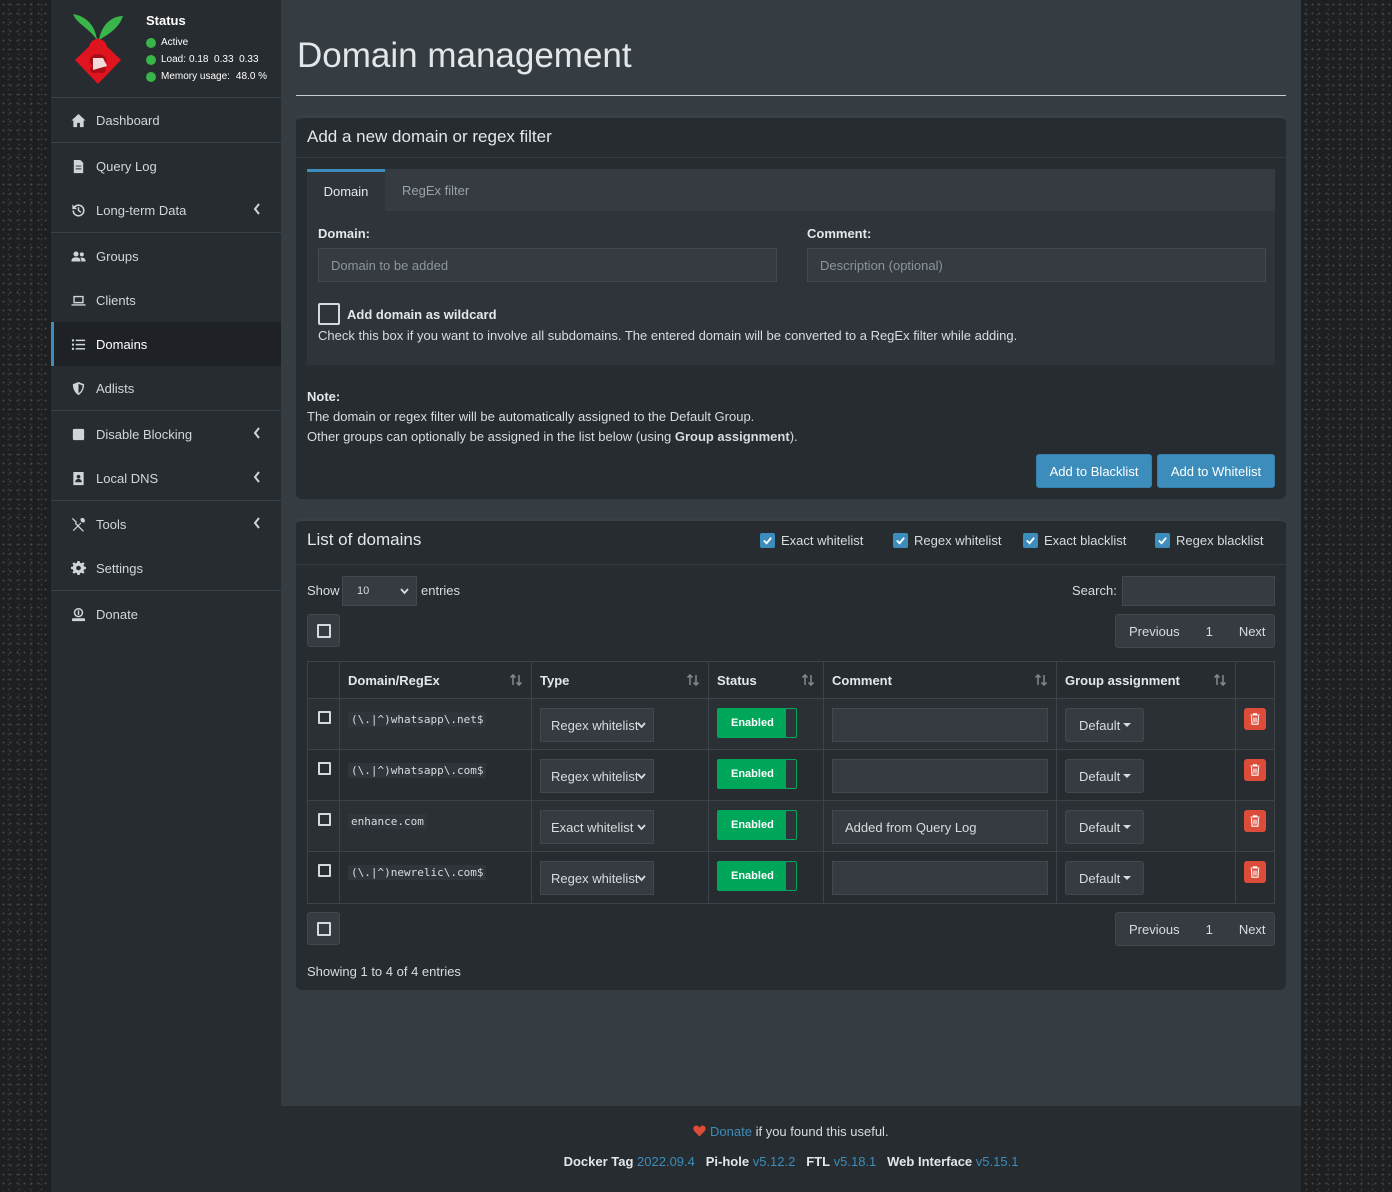  Describe the element at coordinates (363, 591) in the screenshot. I see `entries-select-value: 10` at that location.